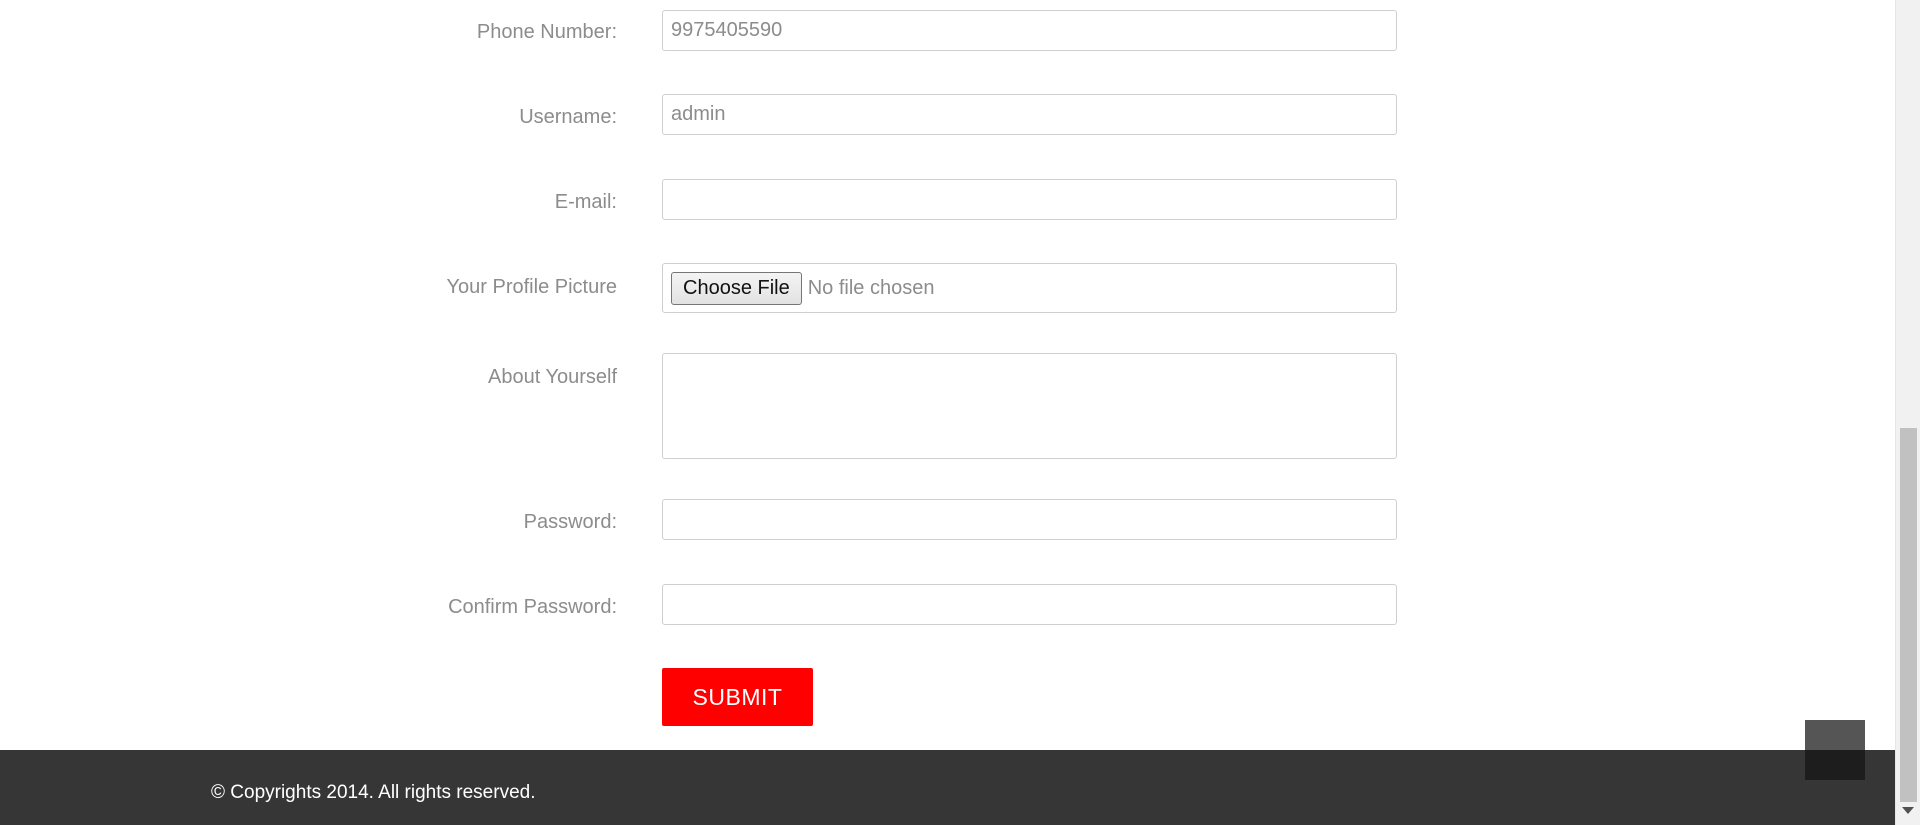 This screenshot has width=1920, height=825. I want to click on email-input, so click(1029, 199).